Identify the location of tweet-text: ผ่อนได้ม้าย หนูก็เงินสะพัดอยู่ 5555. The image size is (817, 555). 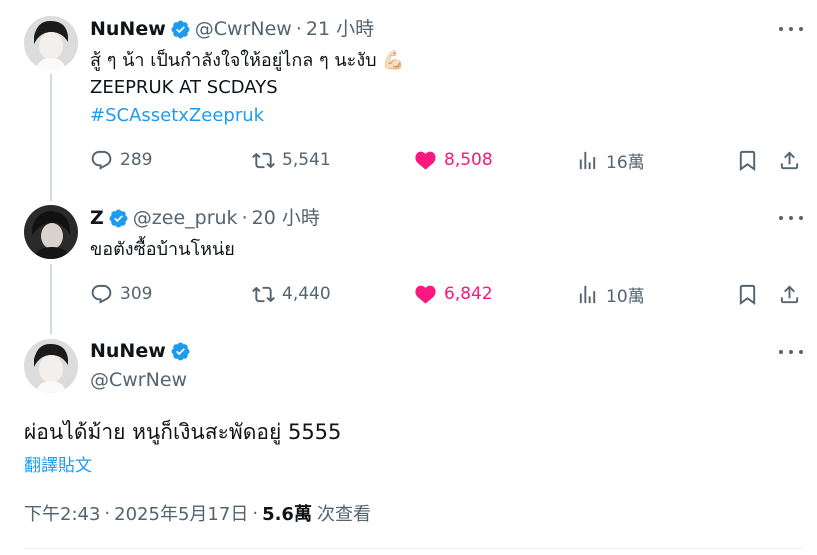
(183, 432).